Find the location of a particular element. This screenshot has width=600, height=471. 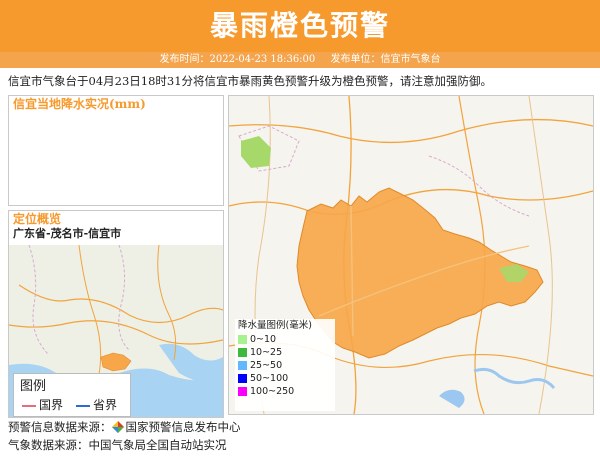

legend-label: 10~25 is located at coordinates (266, 352).